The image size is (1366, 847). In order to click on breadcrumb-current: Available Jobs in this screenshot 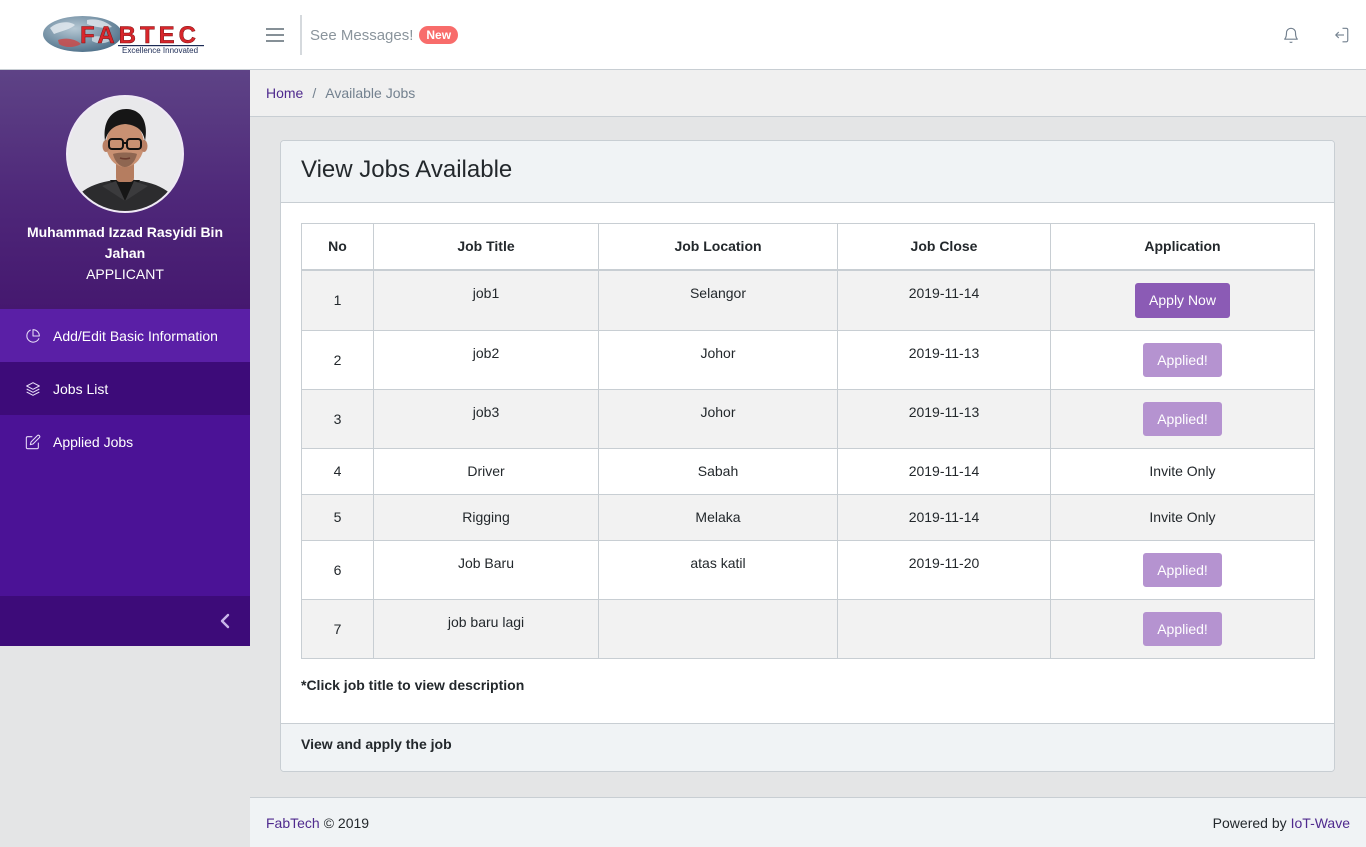, I will do `click(370, 93)`.